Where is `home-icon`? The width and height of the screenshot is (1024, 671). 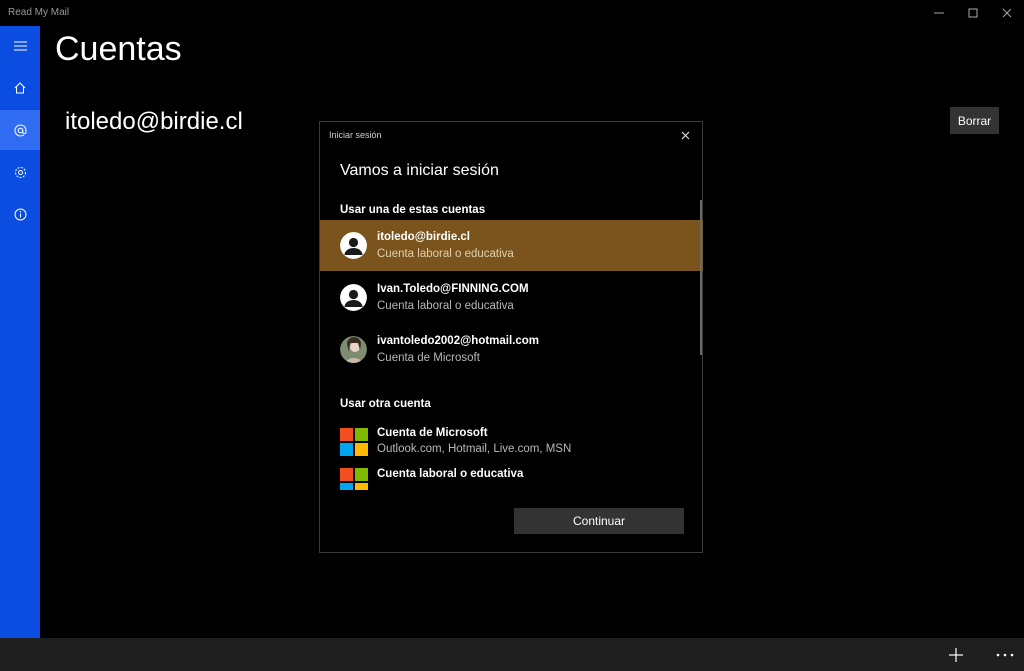
home-icon is located at coordinates (20, 88).